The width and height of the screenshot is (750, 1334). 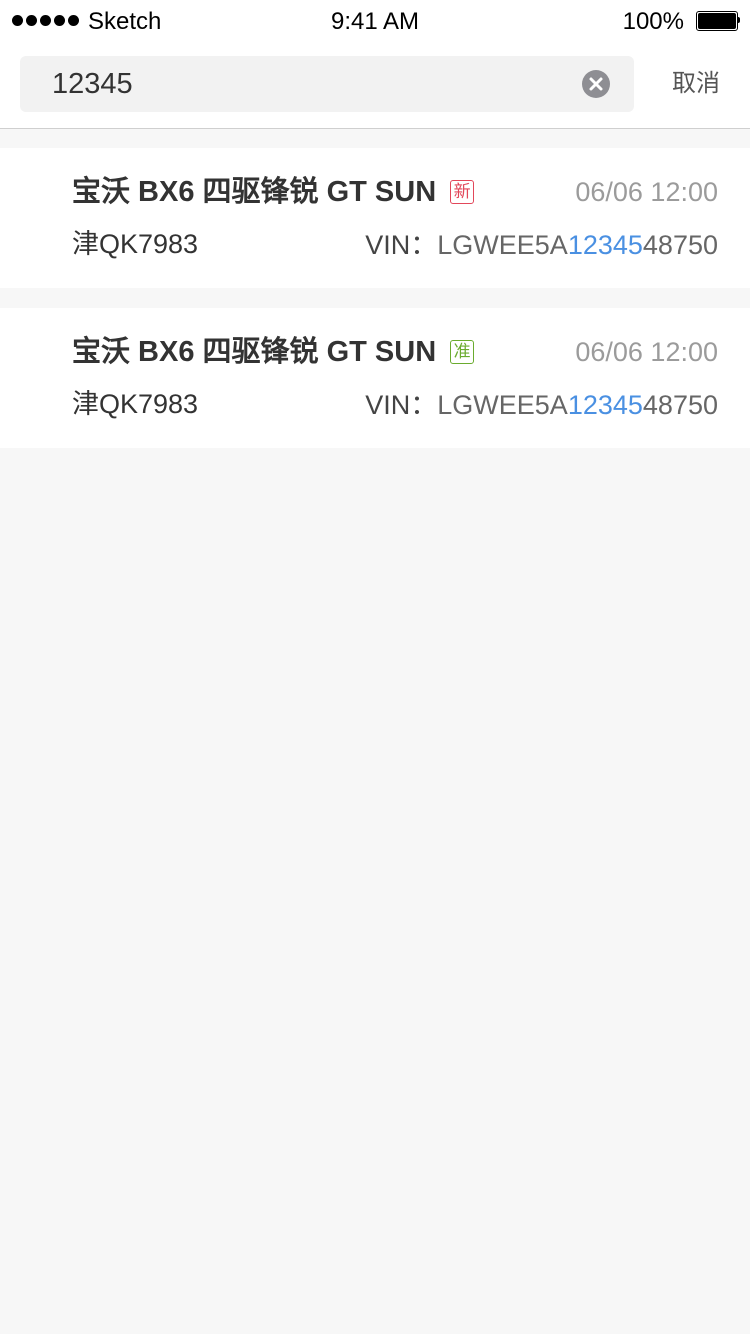 What do you see at coordinates (718, 21) in the screenshot?
I see `battery-icon` at bounding box center [718, 21].